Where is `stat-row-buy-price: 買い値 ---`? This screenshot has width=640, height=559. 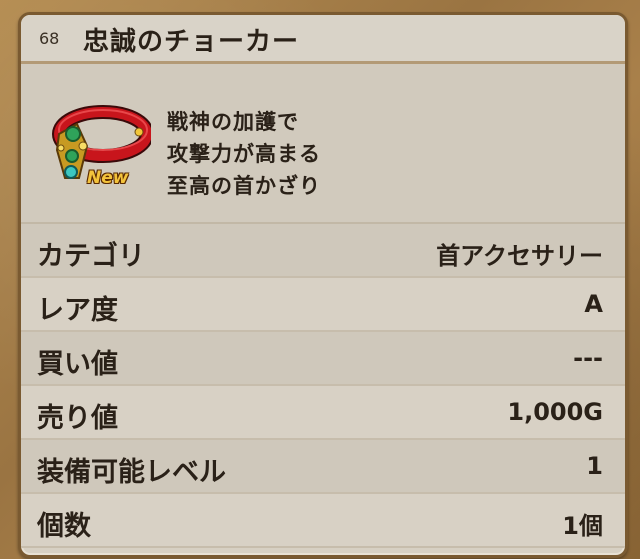
stat-row-buy-price: 買い値 --- is located at coordinates (323, 359).